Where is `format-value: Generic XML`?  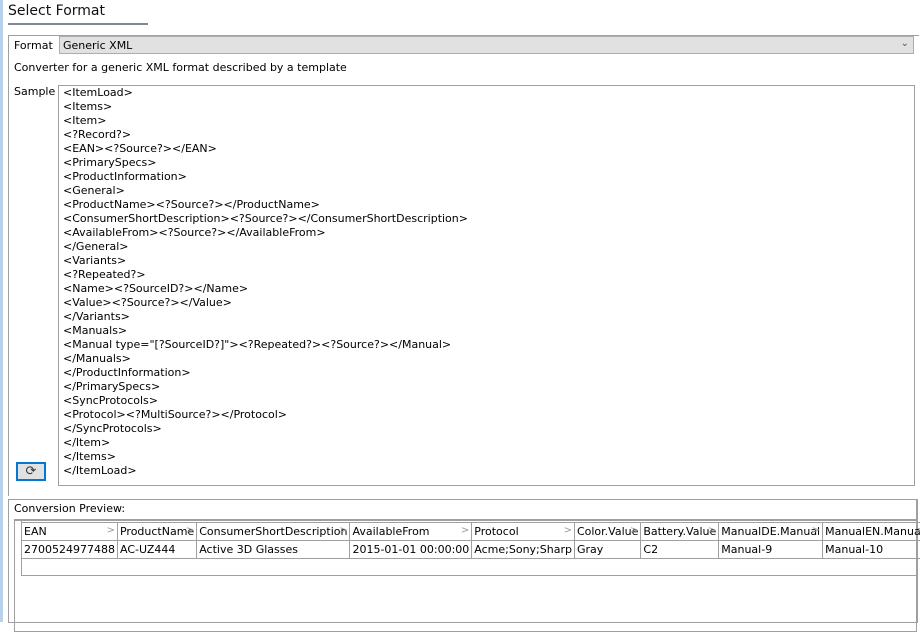 format-value: Generic XML is located at coordinates (97, 45).